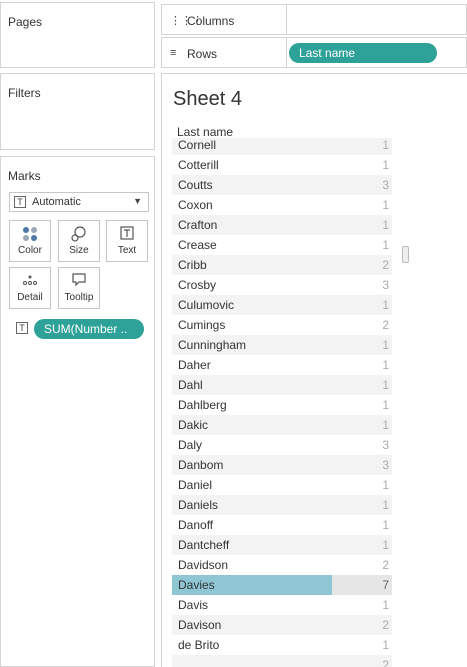 The height and width of the screenshot is (667, 467). I want to click on text-icon, so click(127, 234).